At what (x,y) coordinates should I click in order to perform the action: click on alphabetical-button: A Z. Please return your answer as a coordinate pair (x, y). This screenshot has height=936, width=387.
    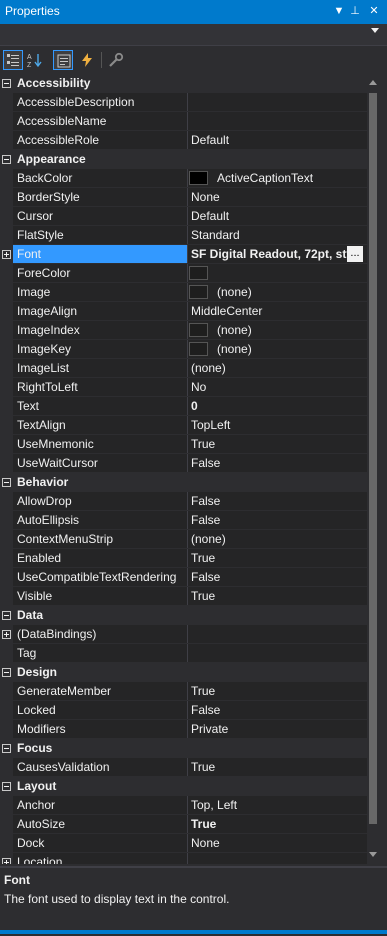
    Looking at the image, I should click on (35, 60).